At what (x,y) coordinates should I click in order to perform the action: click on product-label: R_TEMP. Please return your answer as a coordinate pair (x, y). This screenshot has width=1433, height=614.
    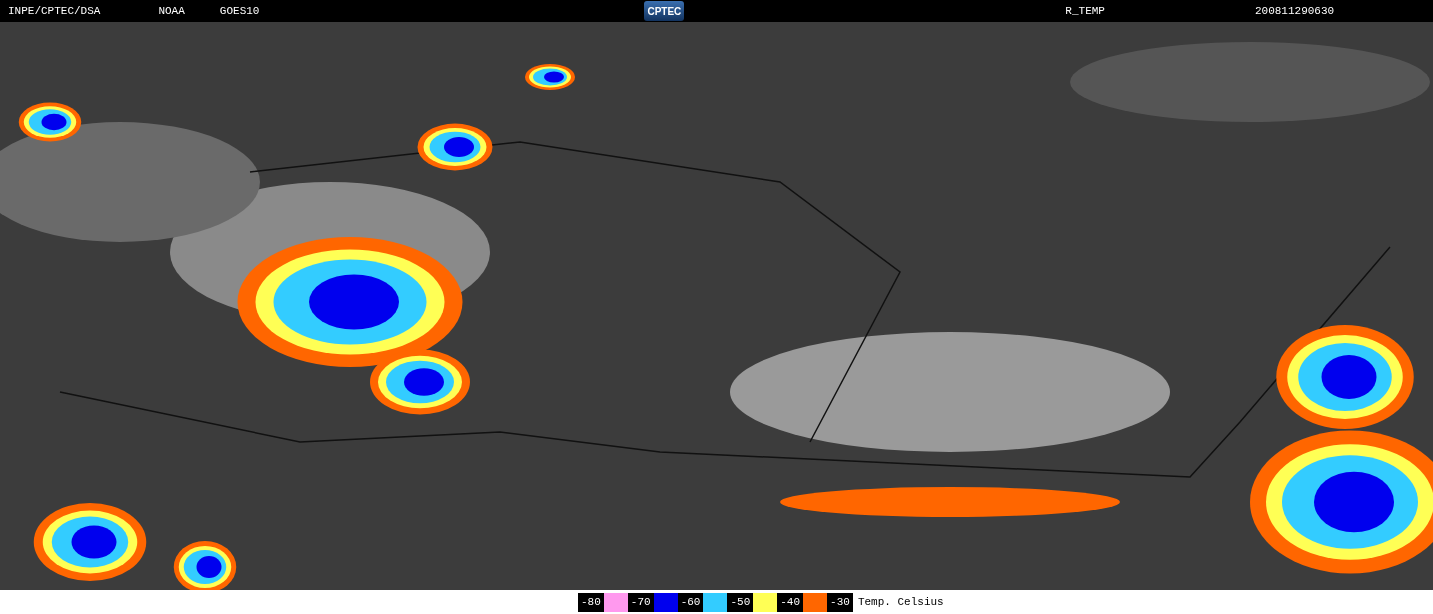
    Looking at the image, I should click on (1085, 11).